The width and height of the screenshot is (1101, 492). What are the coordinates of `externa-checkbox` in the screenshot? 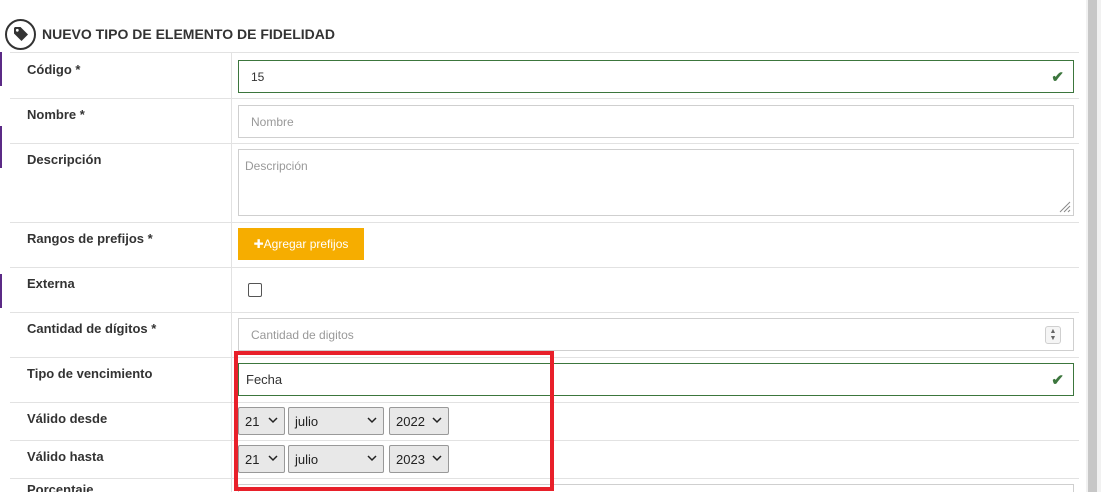 It's located at (255, 290).